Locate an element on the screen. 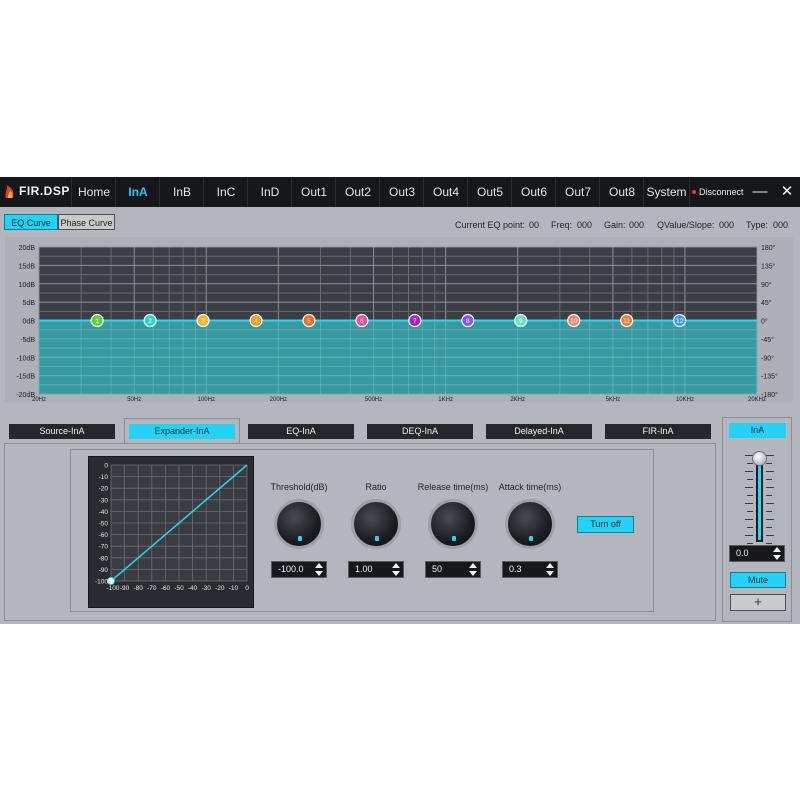  eq-point-label: 12 is located at coordinates (680, 321).